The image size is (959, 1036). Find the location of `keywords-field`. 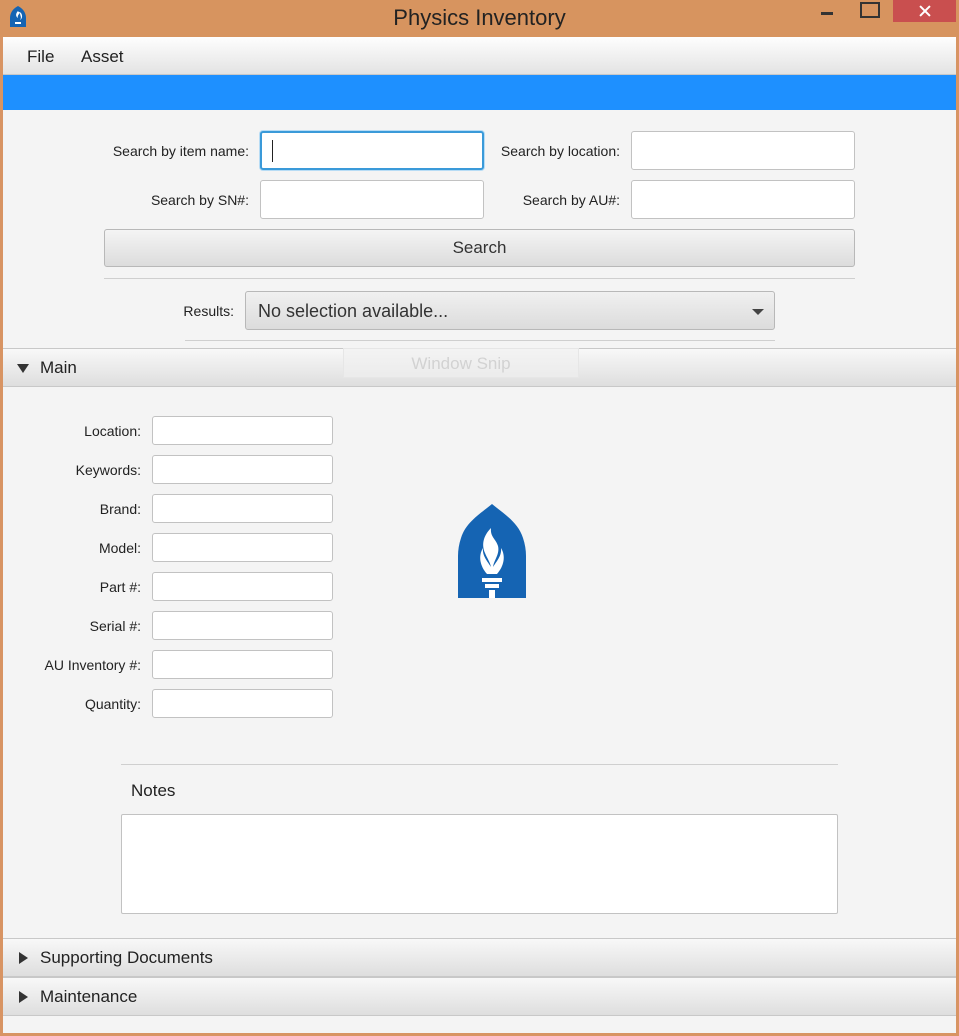

keywords-field is located at coordinates (242, 469).